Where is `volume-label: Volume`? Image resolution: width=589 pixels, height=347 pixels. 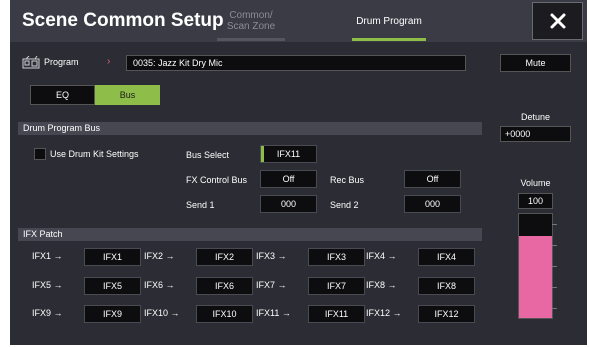
volume-label: Volume is located at coordinates (535, 183).